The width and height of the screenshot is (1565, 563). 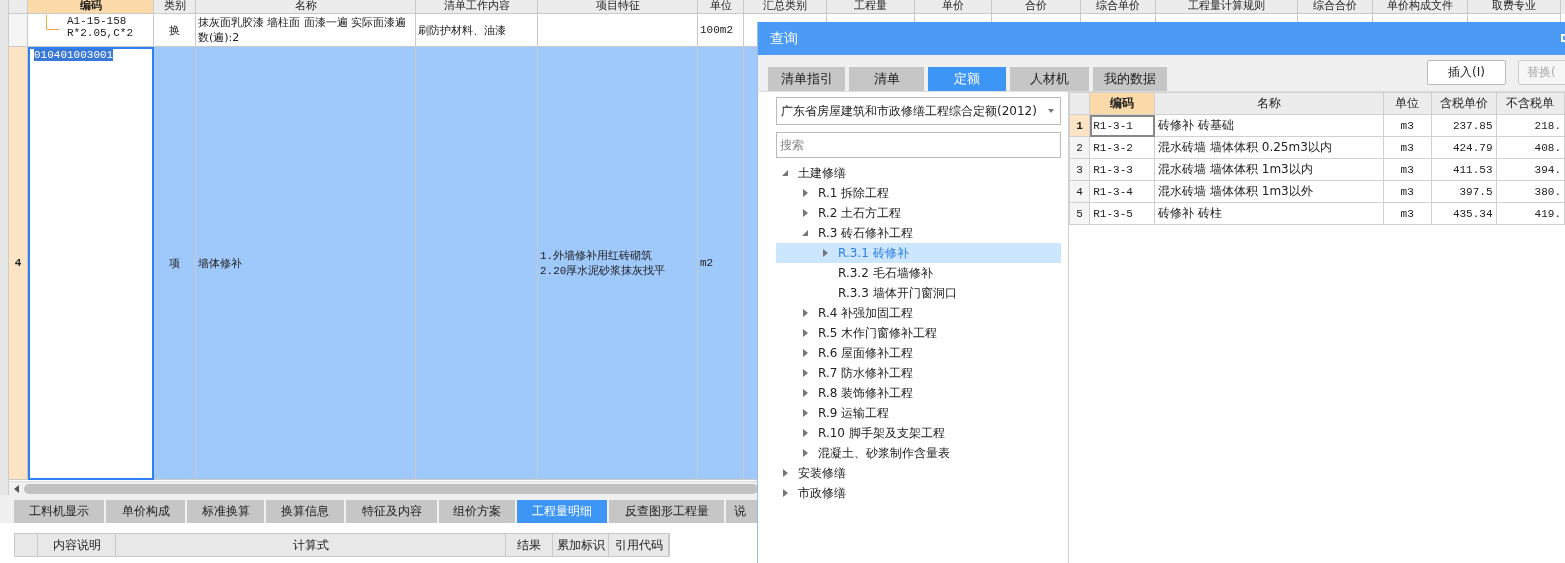 What do you see at coordinates (871, 7) in the screenshot?
I see `column-header: 工程量` at bounding box center [871, 7].